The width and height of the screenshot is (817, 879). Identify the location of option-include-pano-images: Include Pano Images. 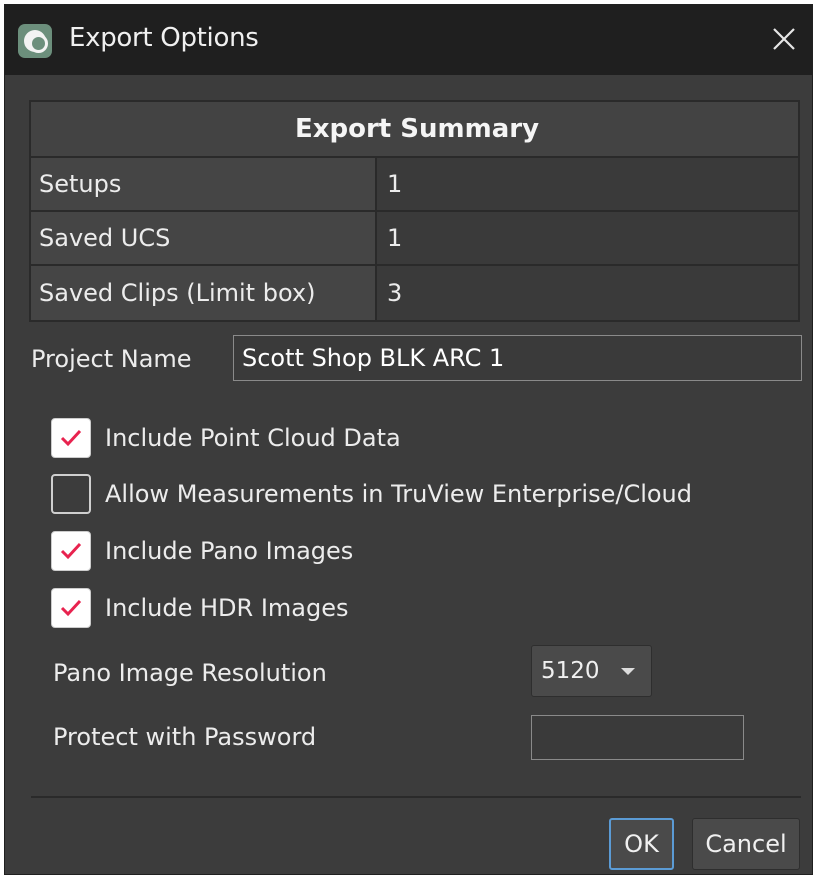
(202, 551).